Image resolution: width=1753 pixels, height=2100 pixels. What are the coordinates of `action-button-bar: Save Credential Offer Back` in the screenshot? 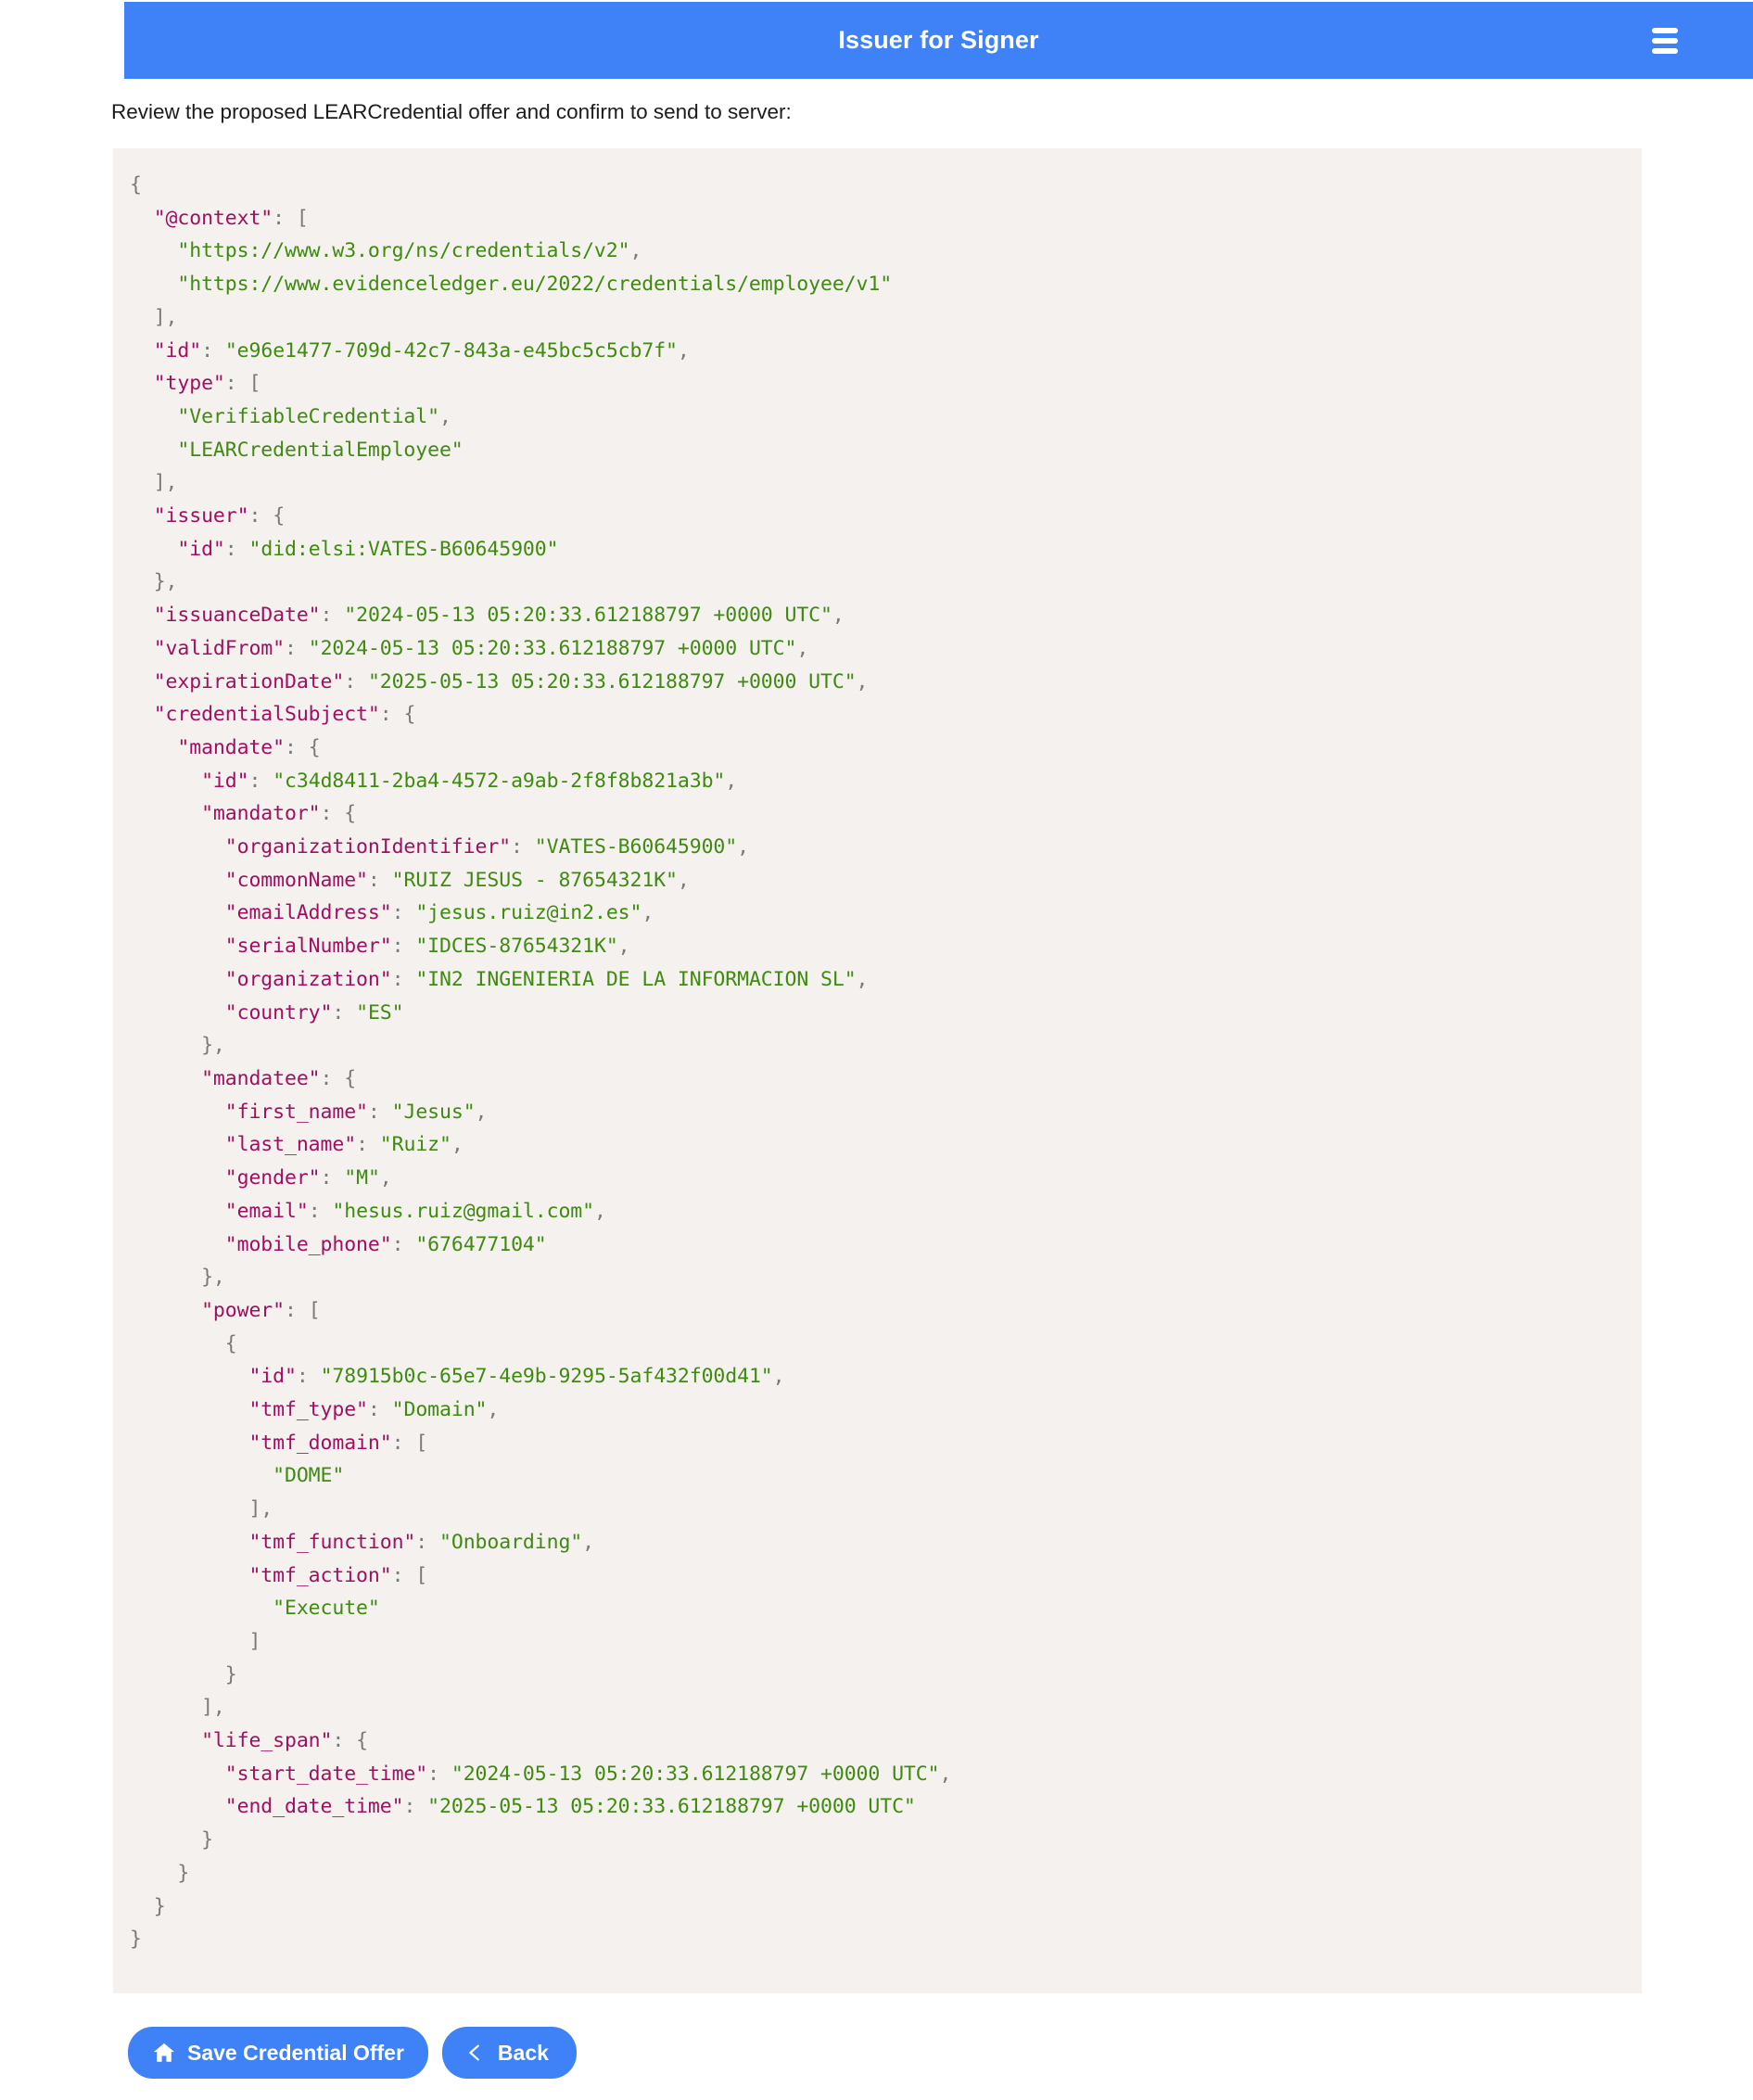 It's located at (352, 2053).